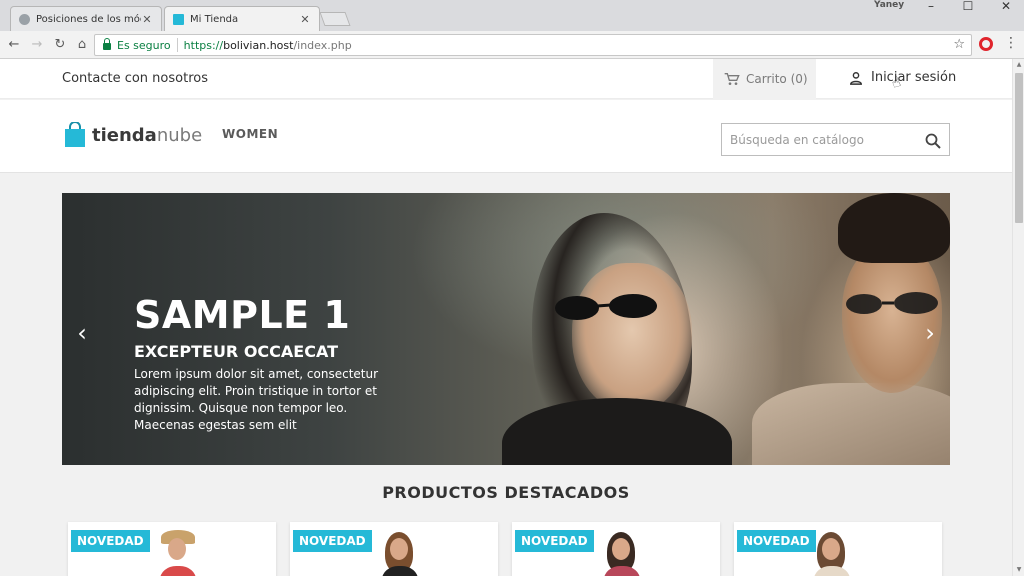 Image resolution: width=1024 pixels, height=576 pixels. I want to click on logo-text-light: nube, so click(179, 135).